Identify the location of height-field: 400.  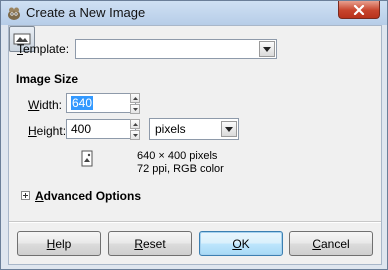
(101, 129).